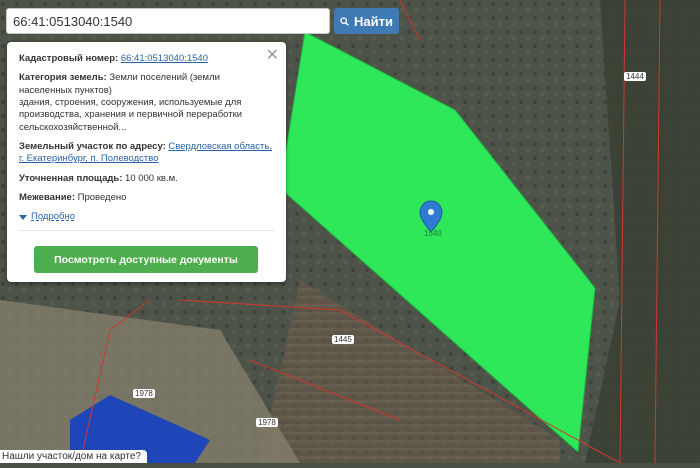 The height and width of the screenshot is (468, 700). What do you see at coordinates (344, 21) in the screenshot?
I see `search-icon` at bounding box center [344, 21].